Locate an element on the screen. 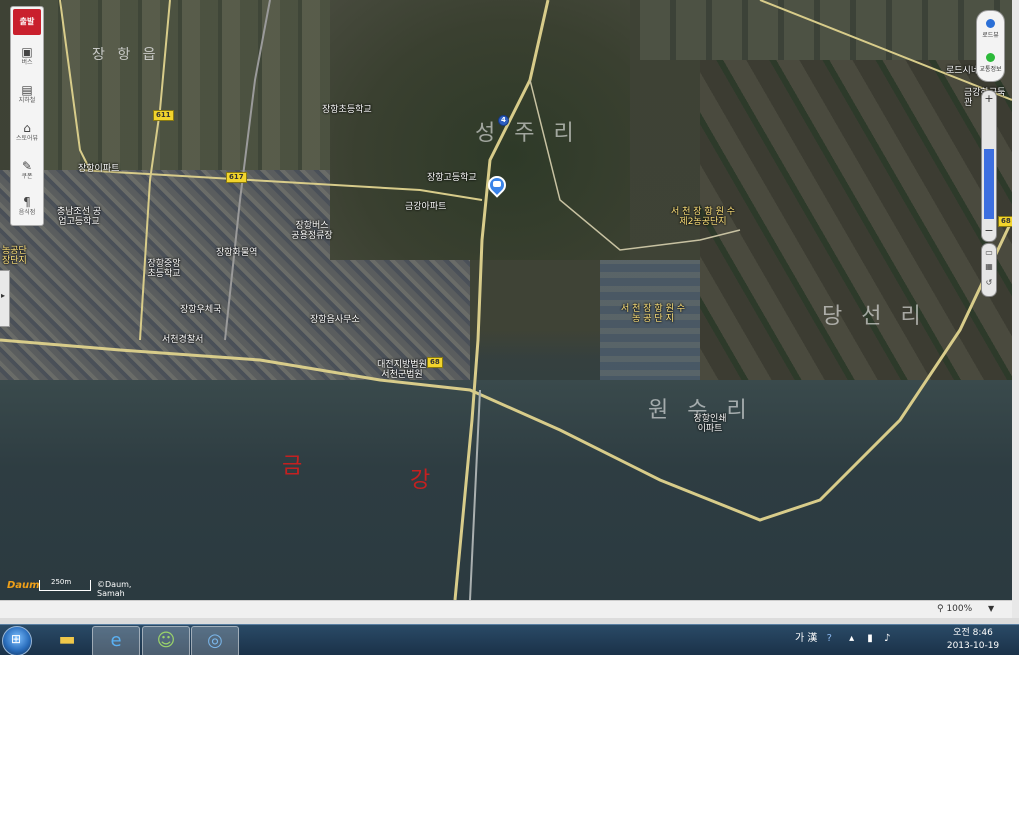 This screenshot has width=1024, height=819. ime-indicator: 가 漢 is located at coordinates (806, 638).